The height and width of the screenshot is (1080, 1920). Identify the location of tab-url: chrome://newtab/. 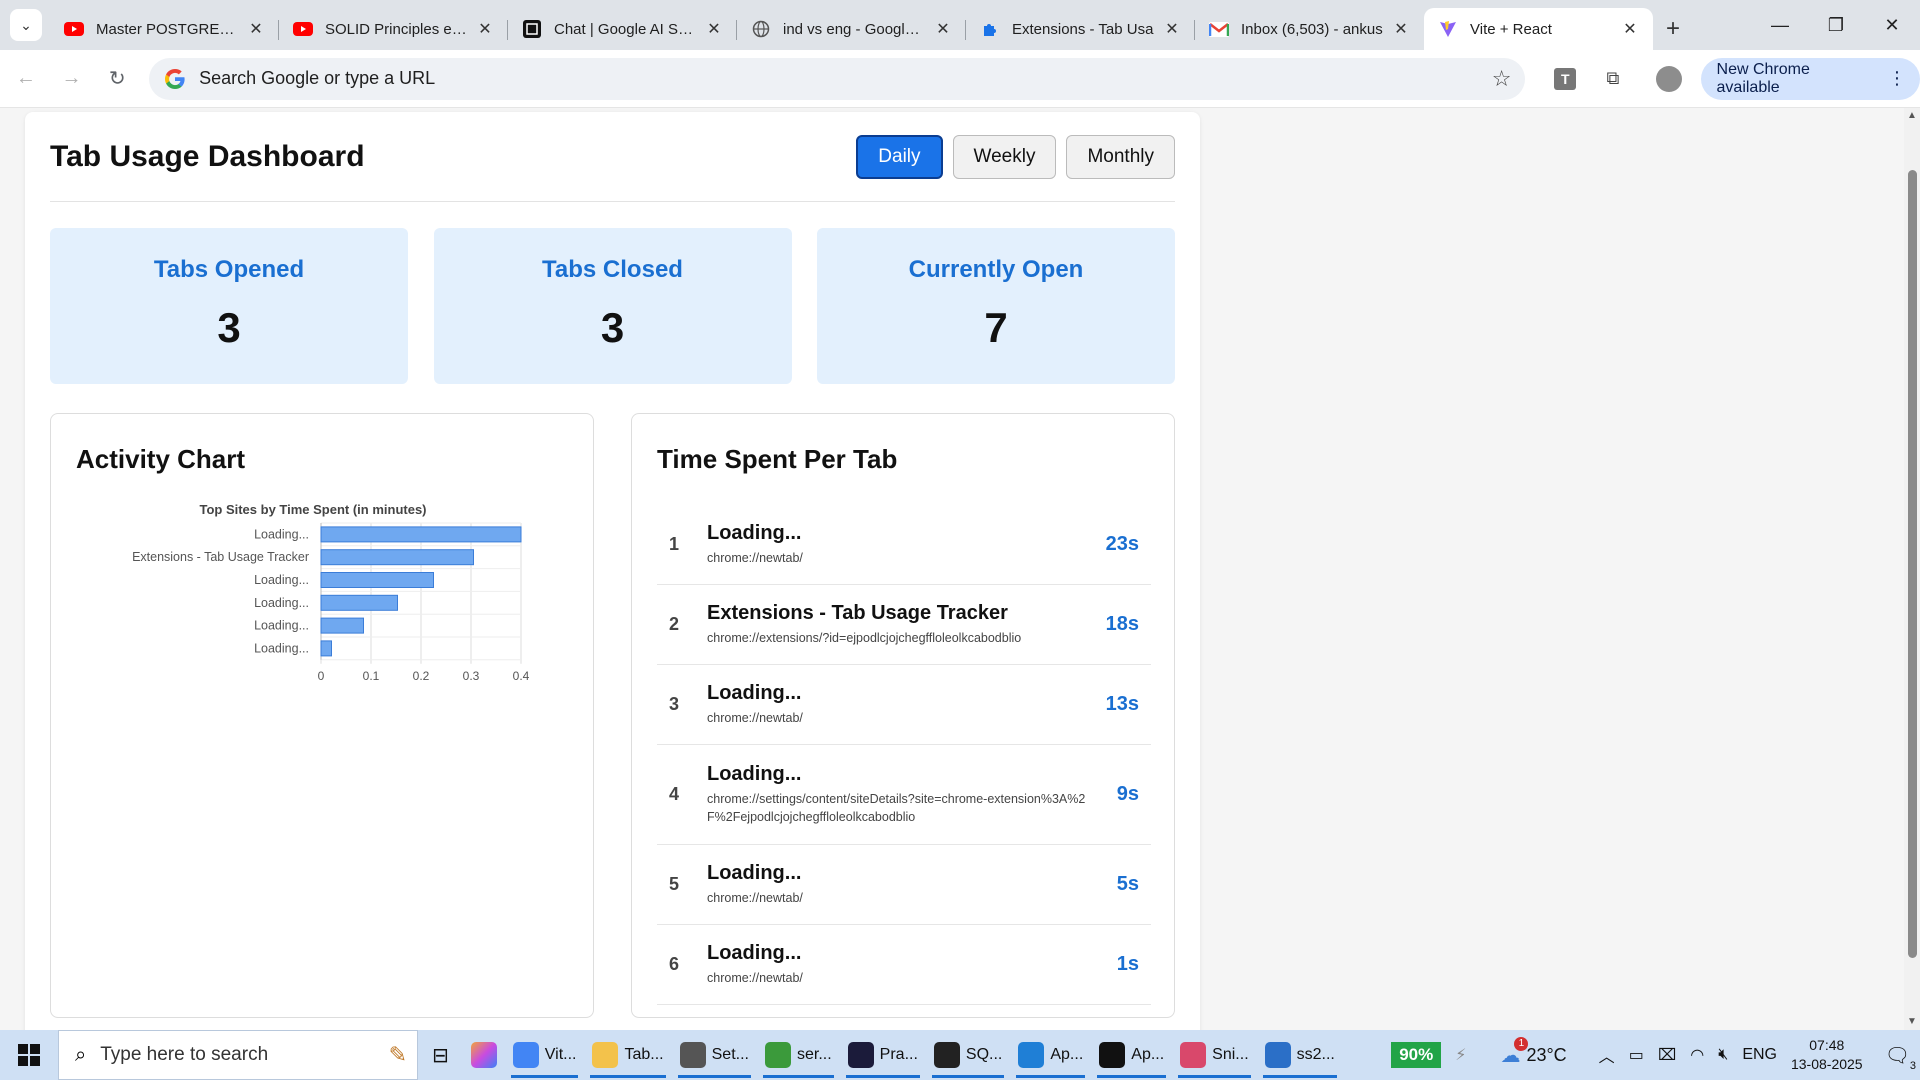
(755, 897).